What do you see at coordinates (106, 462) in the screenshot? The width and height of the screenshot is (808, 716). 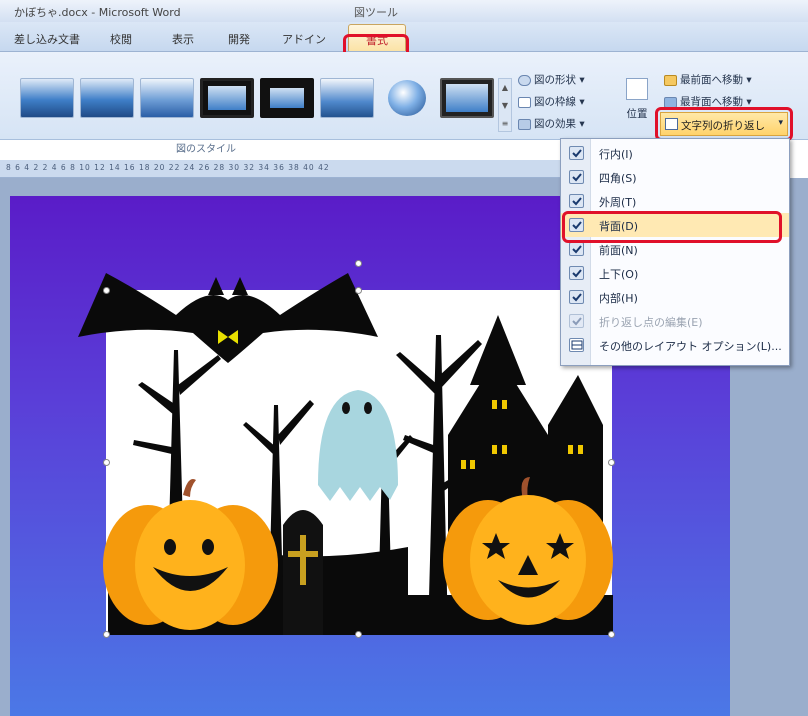 I see `resize-handle-left` at bounding box center [106, 462].